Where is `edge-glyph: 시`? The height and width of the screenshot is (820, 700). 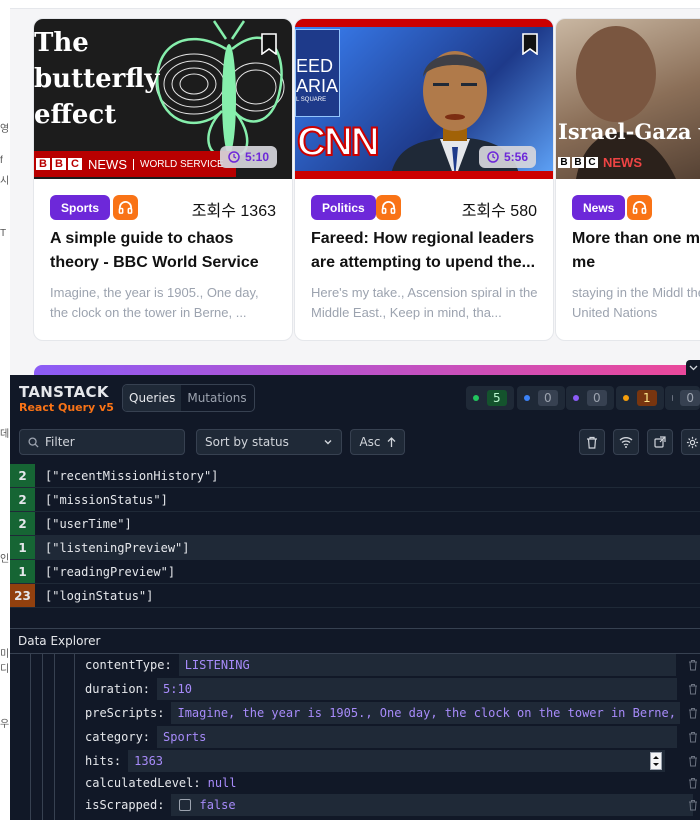 edge-glyph: 시 is located at coordinates (5, 181).